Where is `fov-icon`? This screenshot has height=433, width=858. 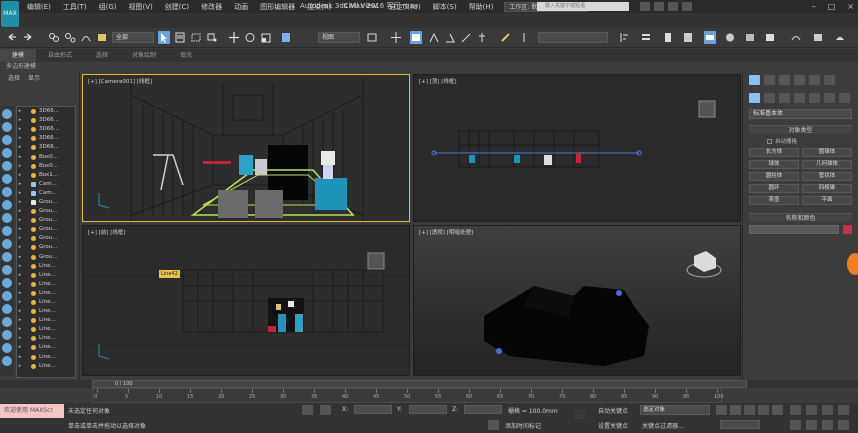 fov-icon is located at coordinates (795, 425).